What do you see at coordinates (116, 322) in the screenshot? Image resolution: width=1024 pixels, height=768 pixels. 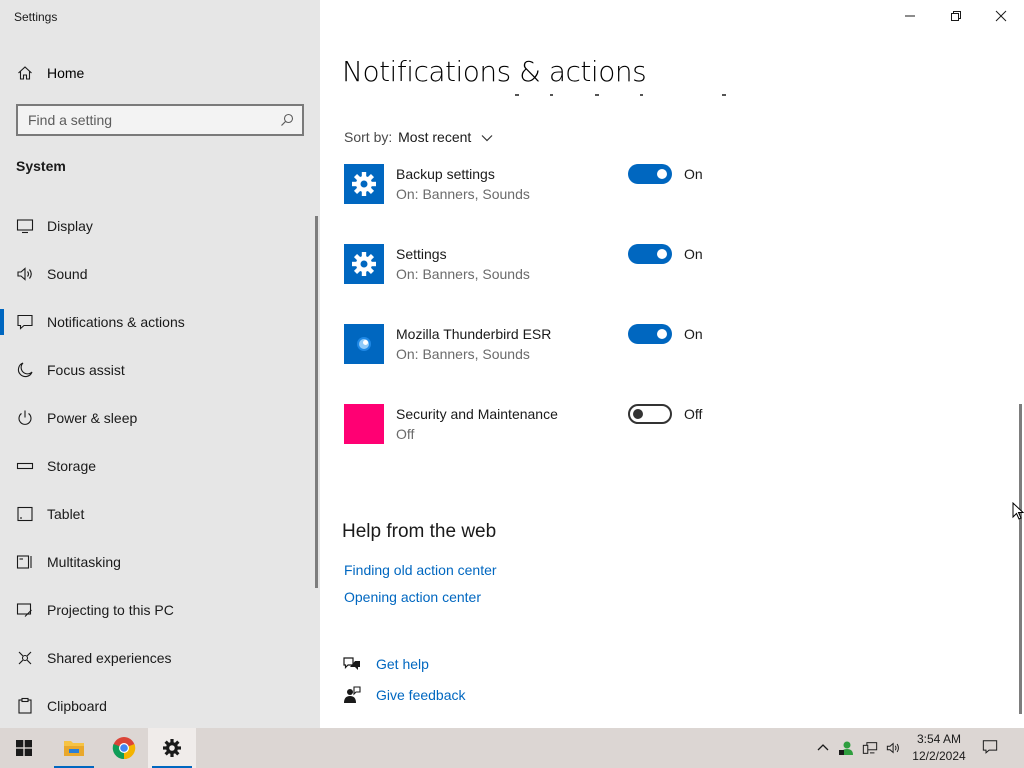 I see `sidebar-item-label: Notifications & actions` at bounding box center [116, 322].